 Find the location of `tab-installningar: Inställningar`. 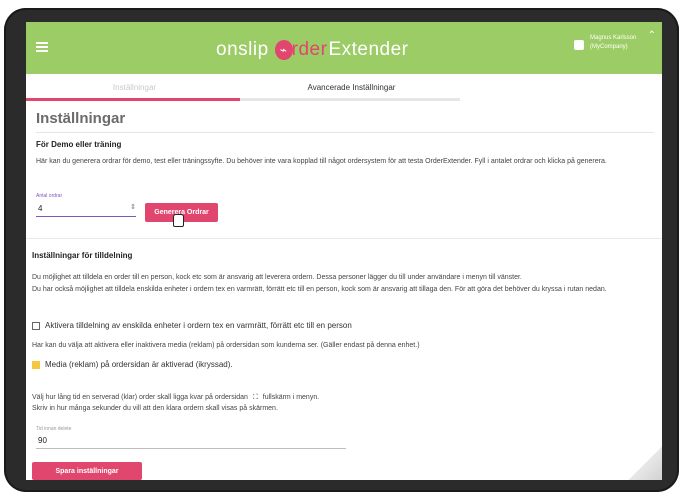

tab-installningar: Inställningar is located at coordinates (134, 87).